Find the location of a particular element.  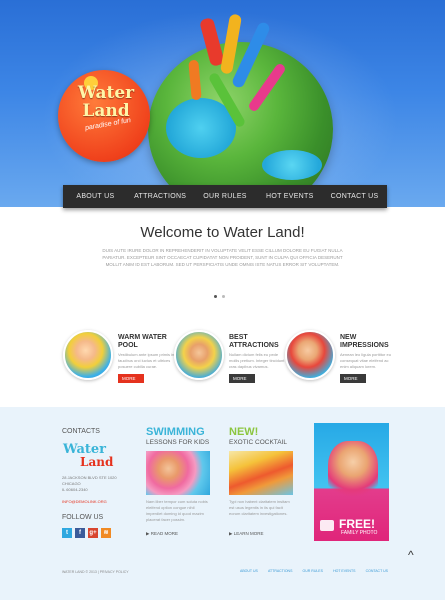

read-more-label: LEARN MORE is located at coordinates (248, 533).